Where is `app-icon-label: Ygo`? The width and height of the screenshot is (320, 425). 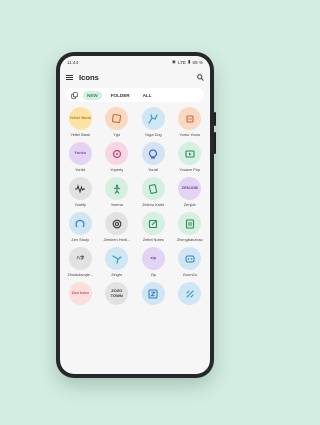 app-icon-label: Ygo is located at coordinates (117, 134).